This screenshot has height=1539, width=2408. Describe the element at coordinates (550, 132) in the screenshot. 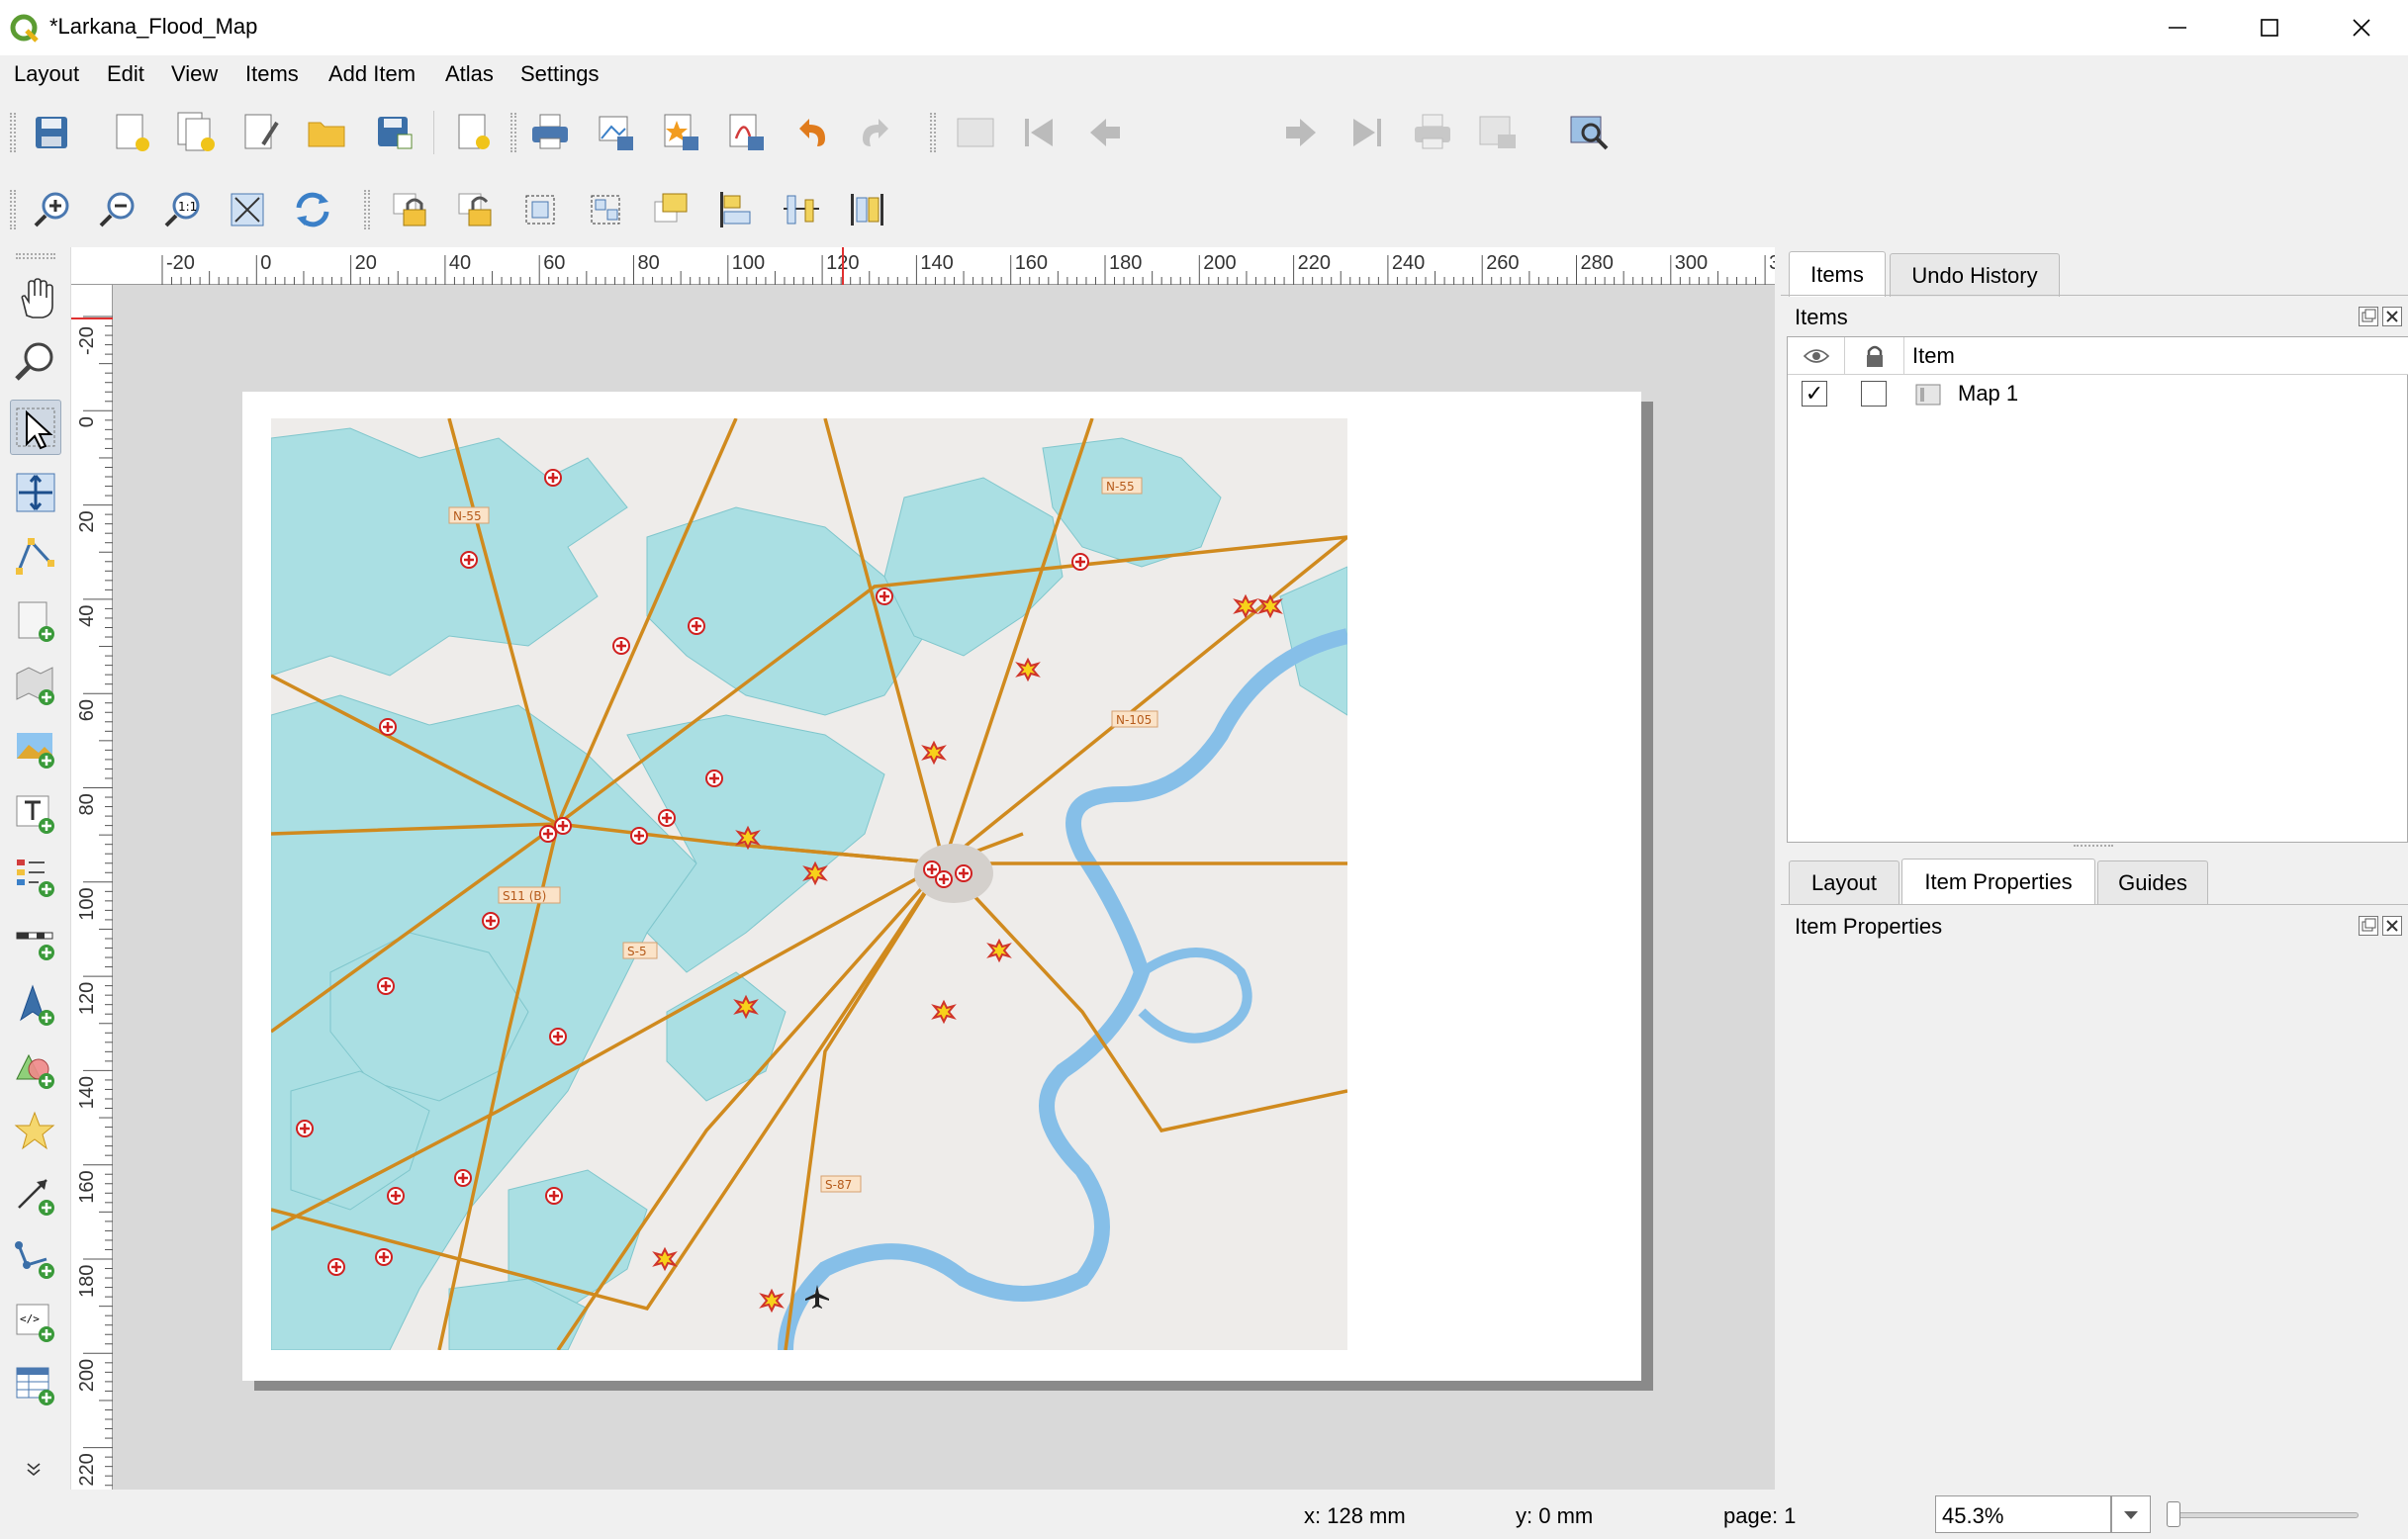

I see `print-button` at that location.